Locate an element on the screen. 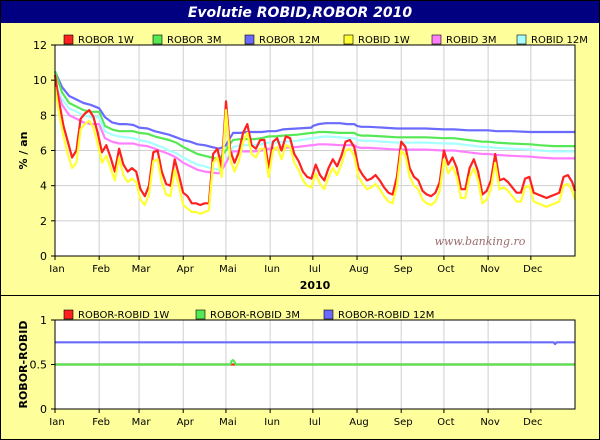 The image size is (600, 440). y-tick-label: 0.5 is located at coordinates (39, 365).